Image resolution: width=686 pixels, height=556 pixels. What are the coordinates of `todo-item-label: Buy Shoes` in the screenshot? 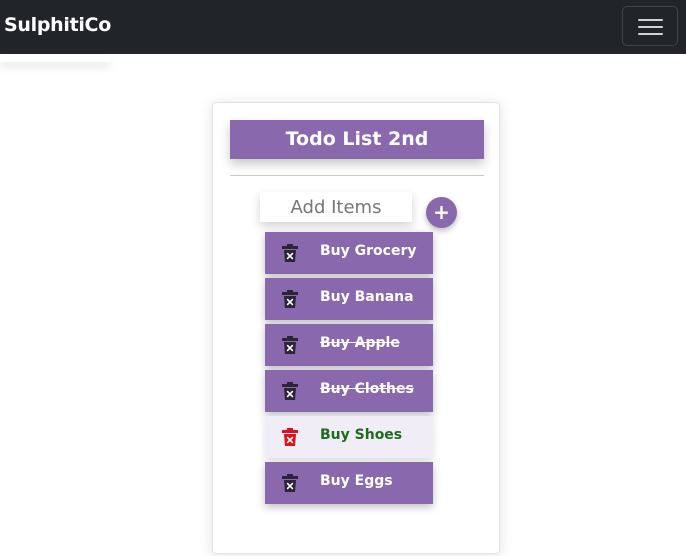 It's located at (361, 435).